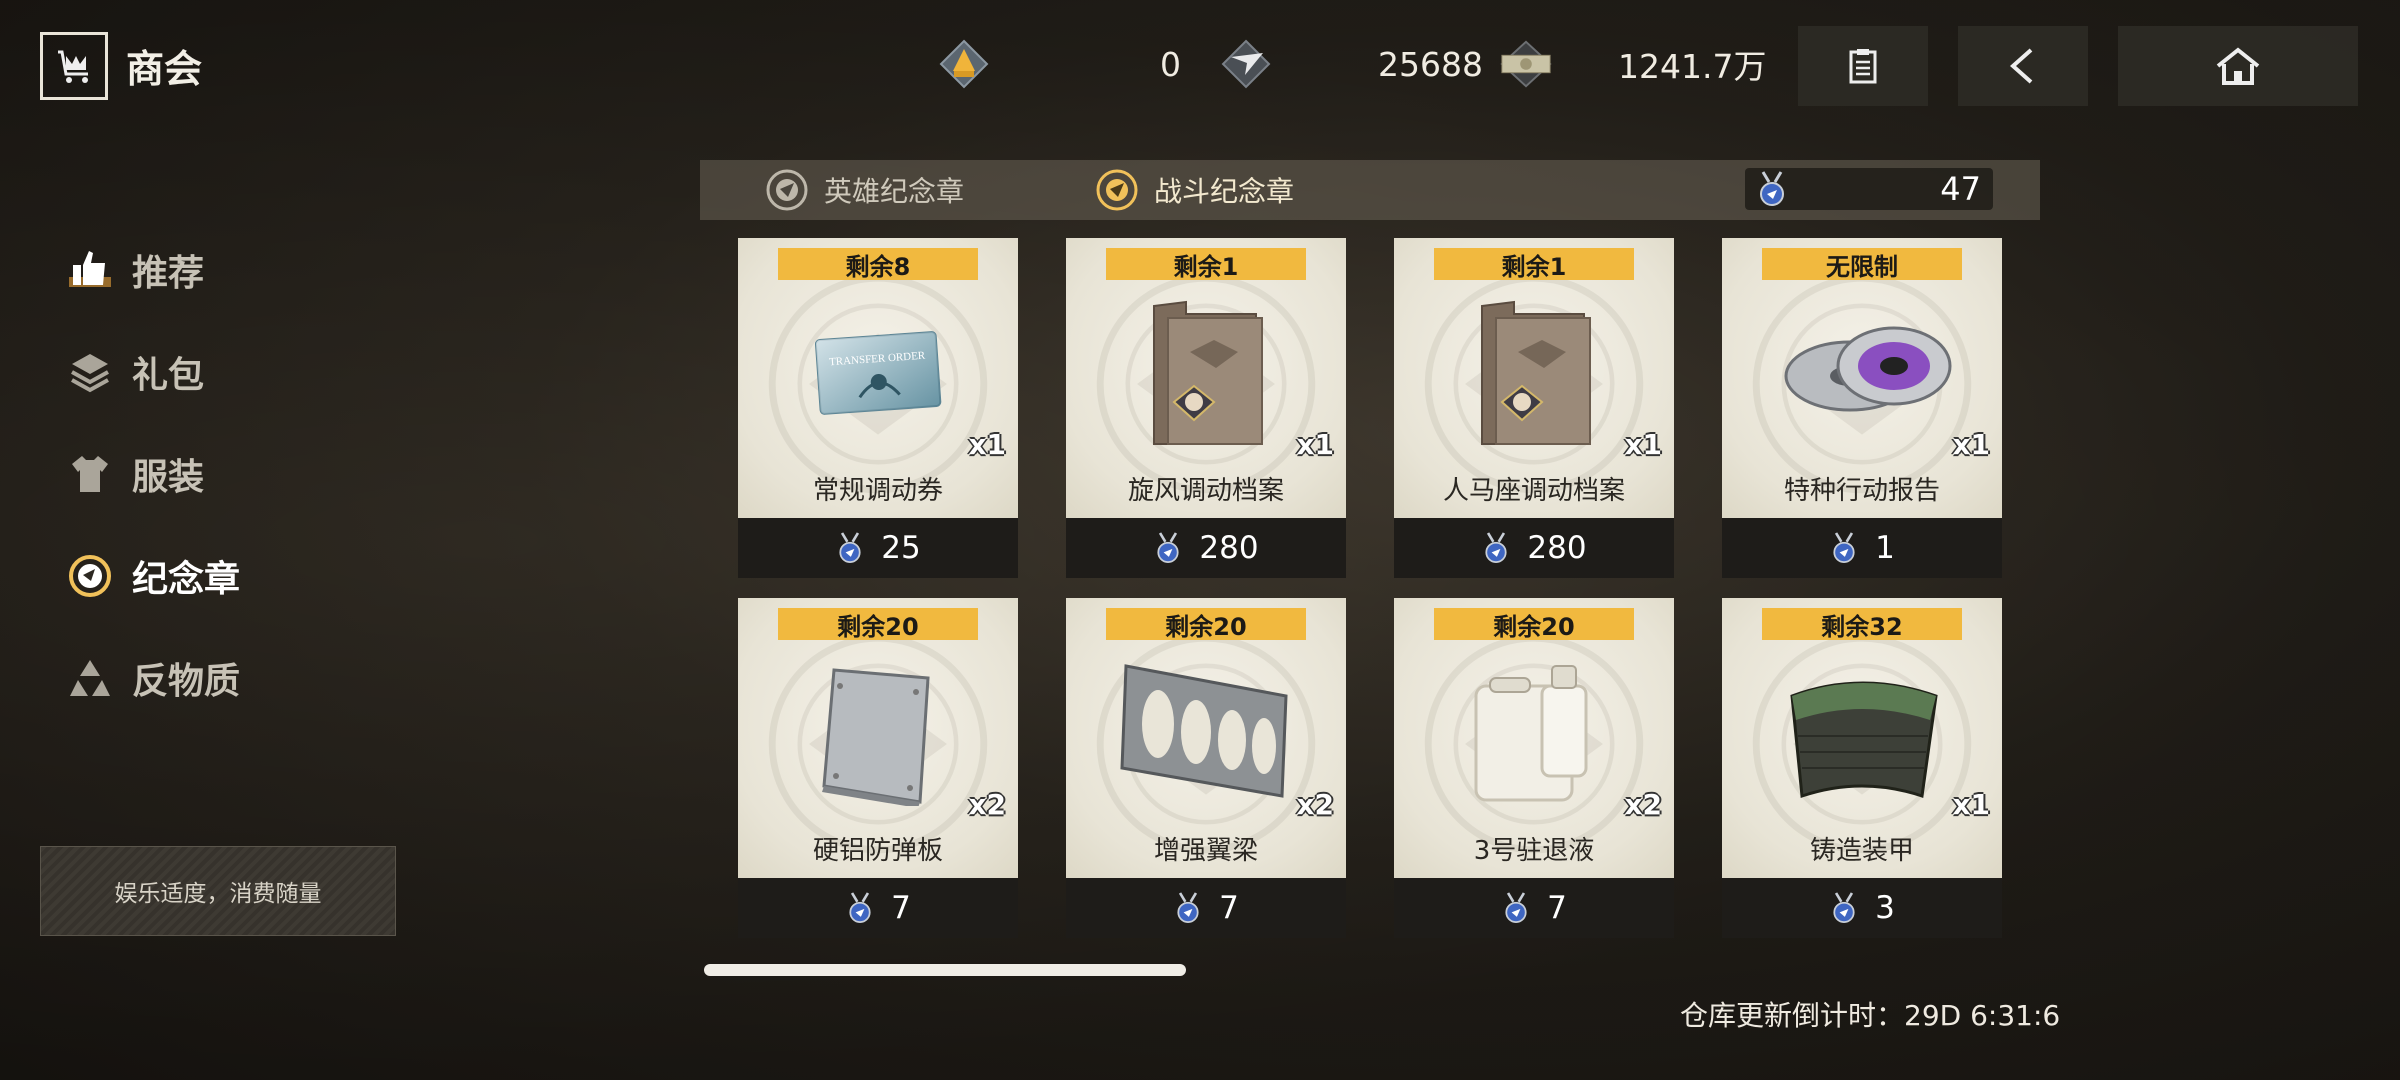  I want to click on tab-battle-medals: 战斗纪念章, so click(1194, 190).